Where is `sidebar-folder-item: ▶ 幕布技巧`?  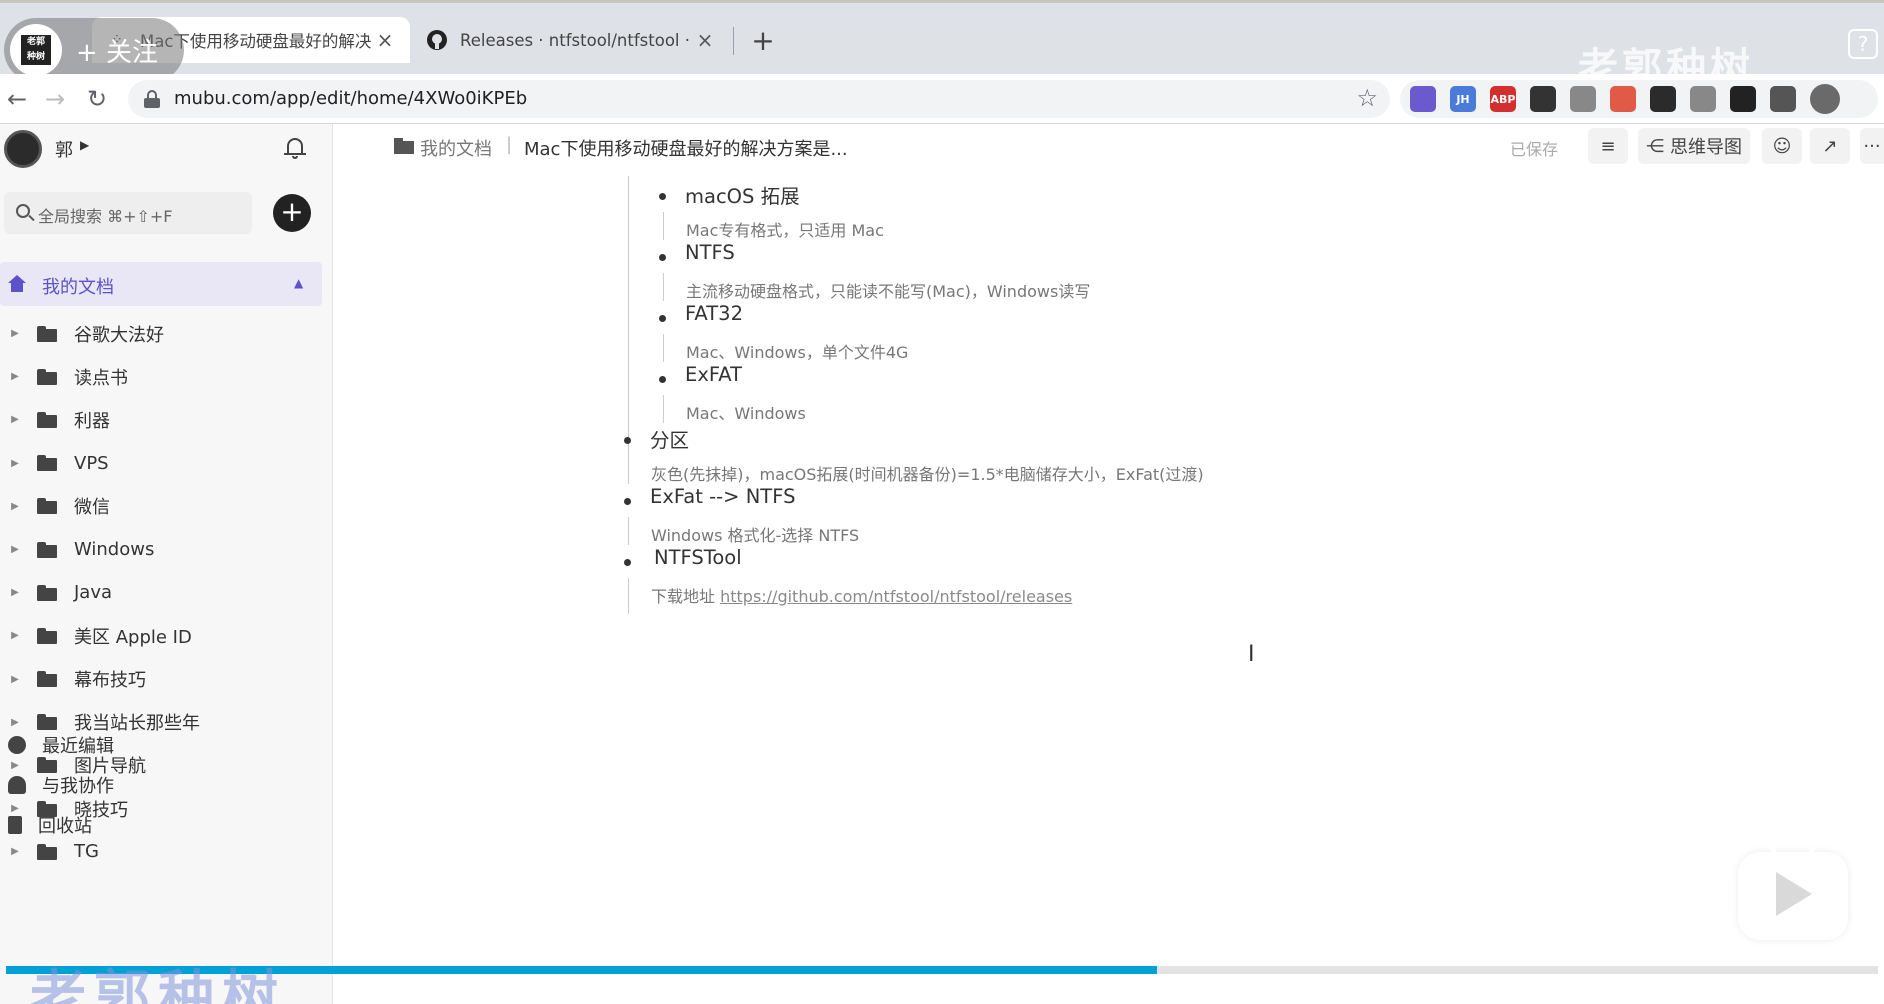
sidebar-folder-item: ▶ 幕布技巧 is located at coordinates (166, 679).